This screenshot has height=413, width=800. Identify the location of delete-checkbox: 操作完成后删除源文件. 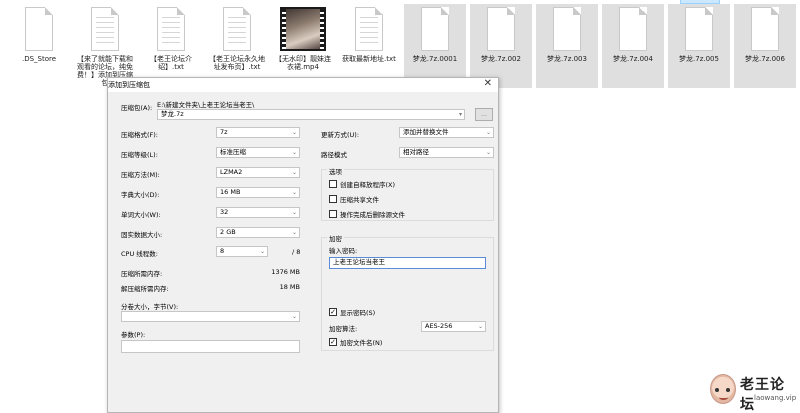
(367, 214).